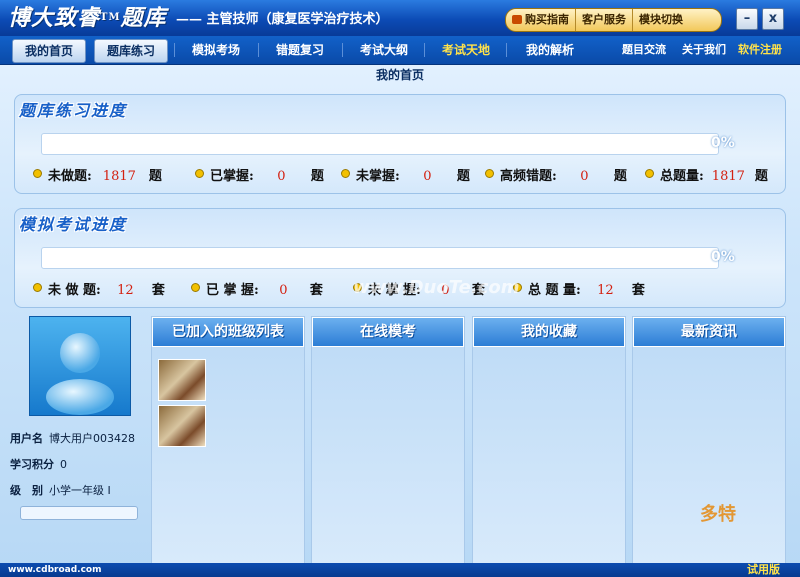 This screenshot has width=800, height=577. I want to click on nav-question-practice: 题库练习, so click(131, 51).